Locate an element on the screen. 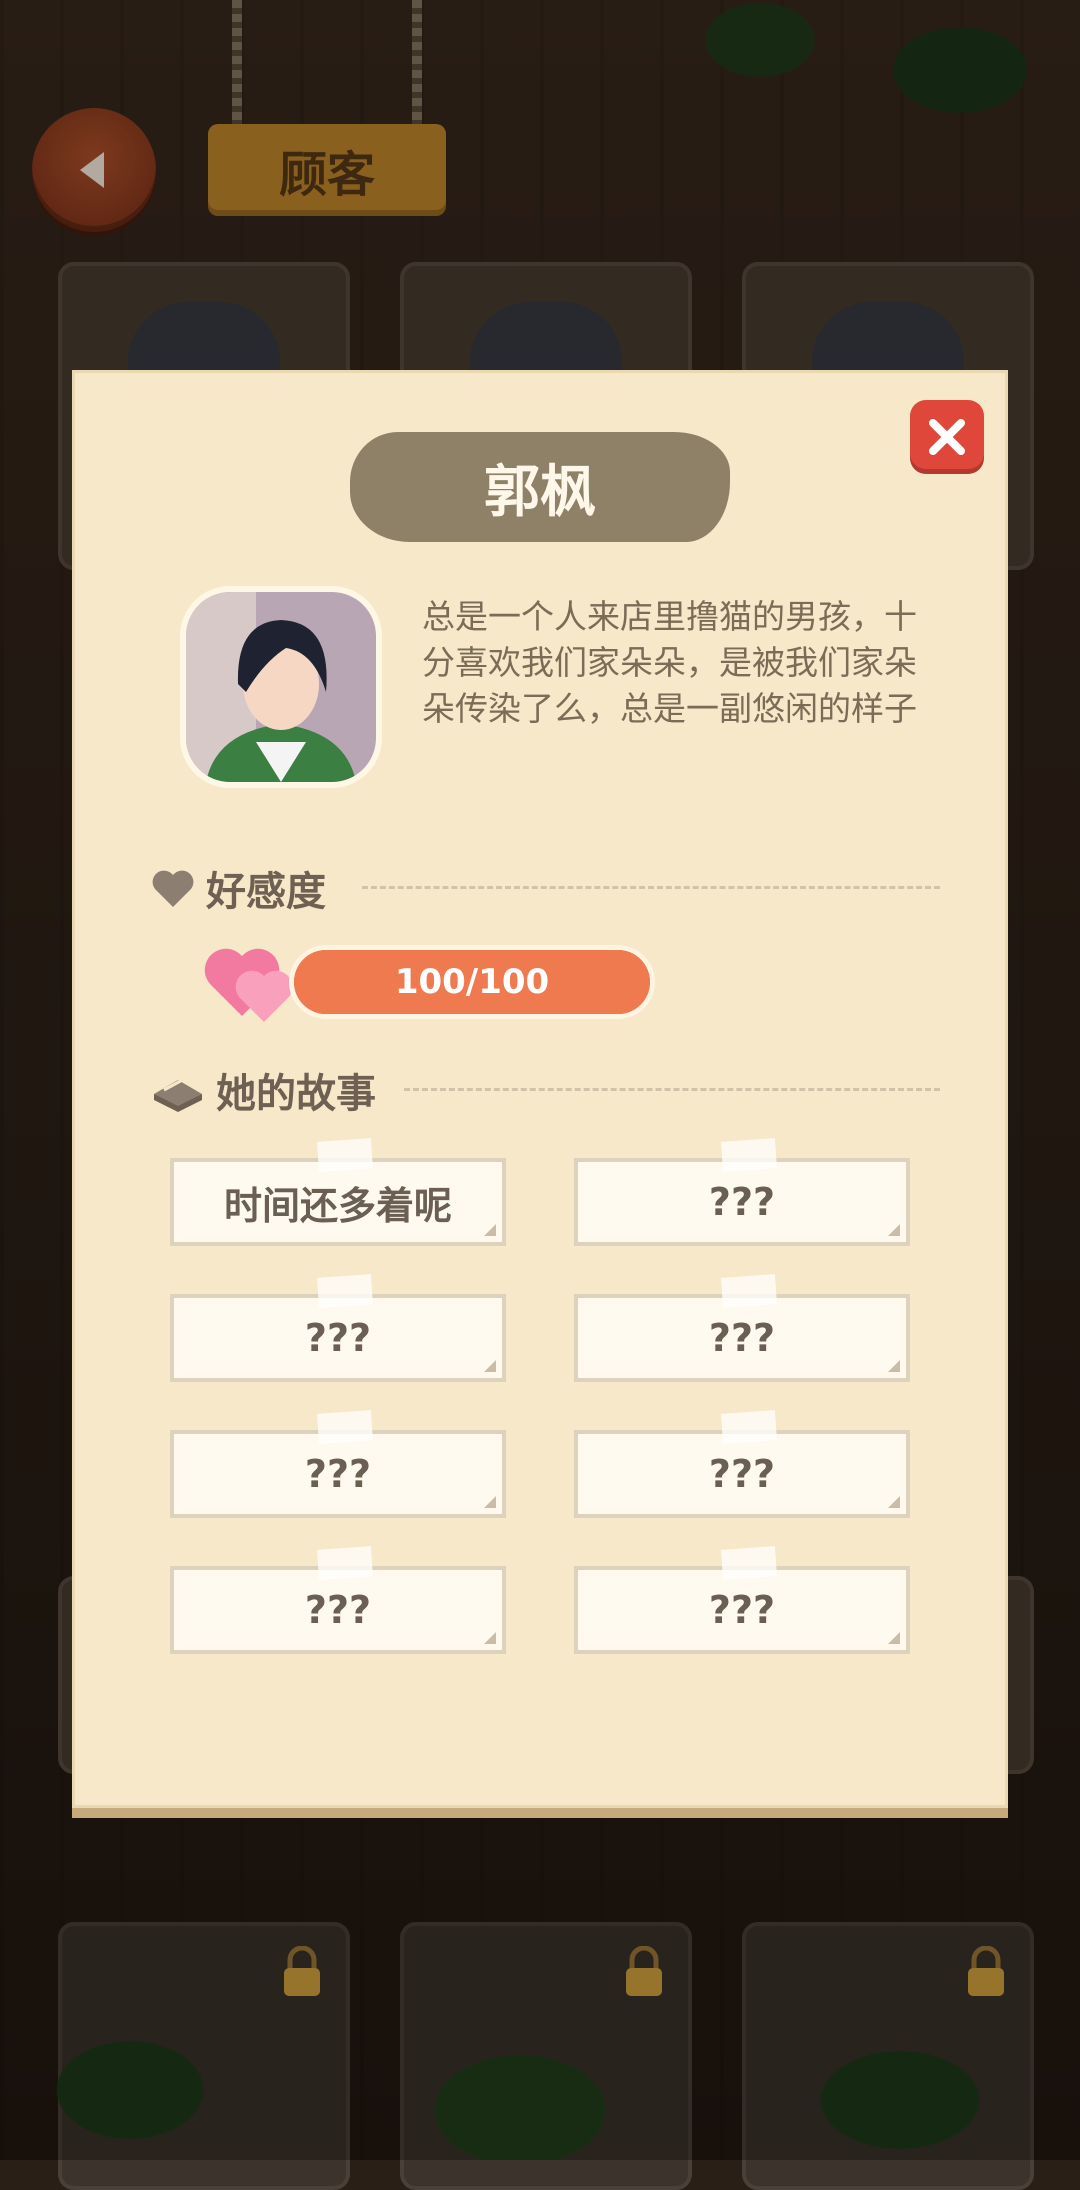  story-title: 时间还多着呢 is located at coordinates (337, 1205).